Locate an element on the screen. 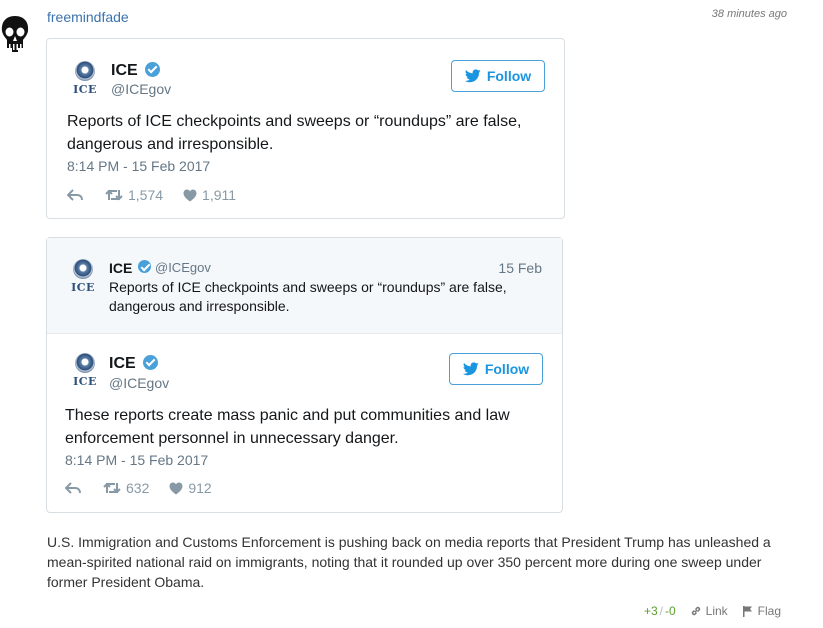  retweet-action: 632 is located at coordinates (126, 488).